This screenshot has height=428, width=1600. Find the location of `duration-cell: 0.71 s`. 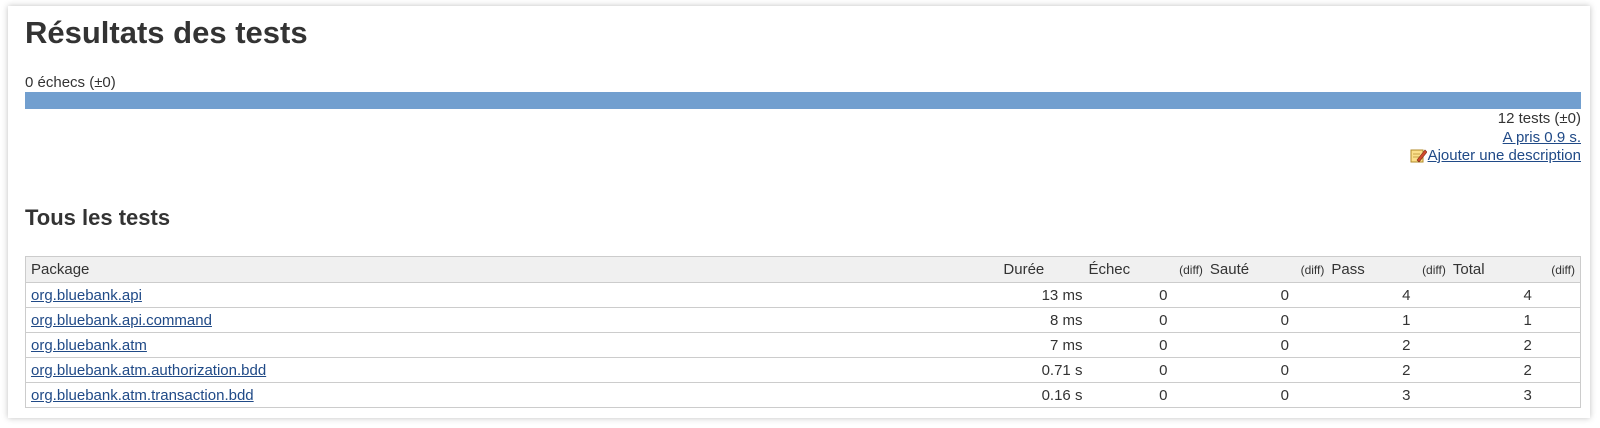

duration-cell: 0.71 s is located at coordinates (1044, 370).